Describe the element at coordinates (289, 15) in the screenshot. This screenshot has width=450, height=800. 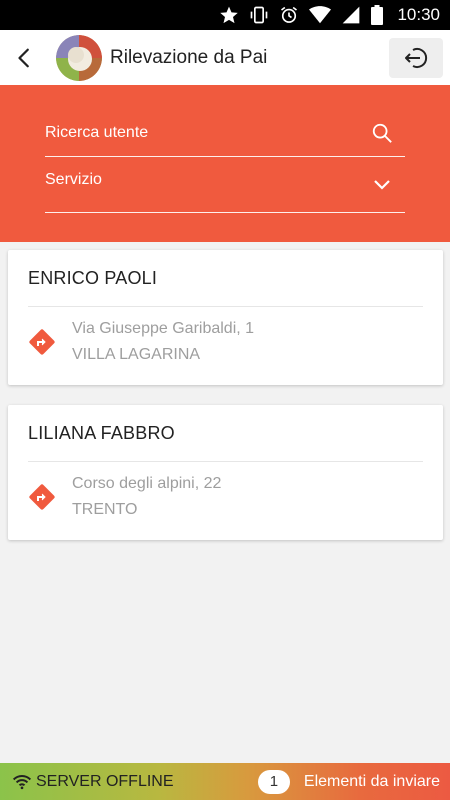
I see `alarm-icon` at that location.